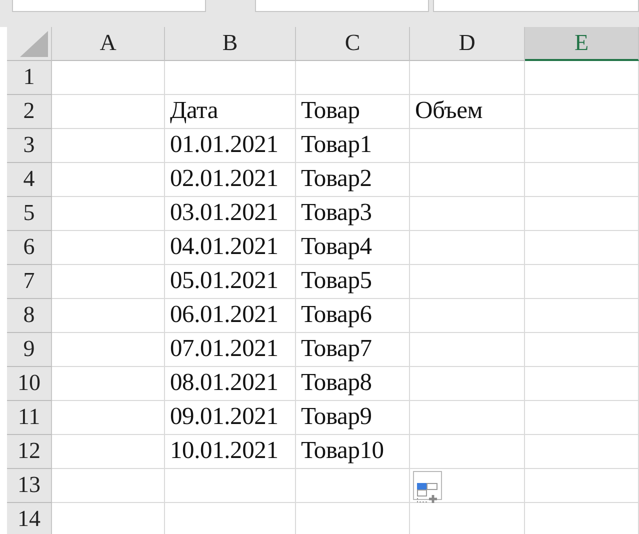  I want to click on row-header: 10, so click(29, 384).